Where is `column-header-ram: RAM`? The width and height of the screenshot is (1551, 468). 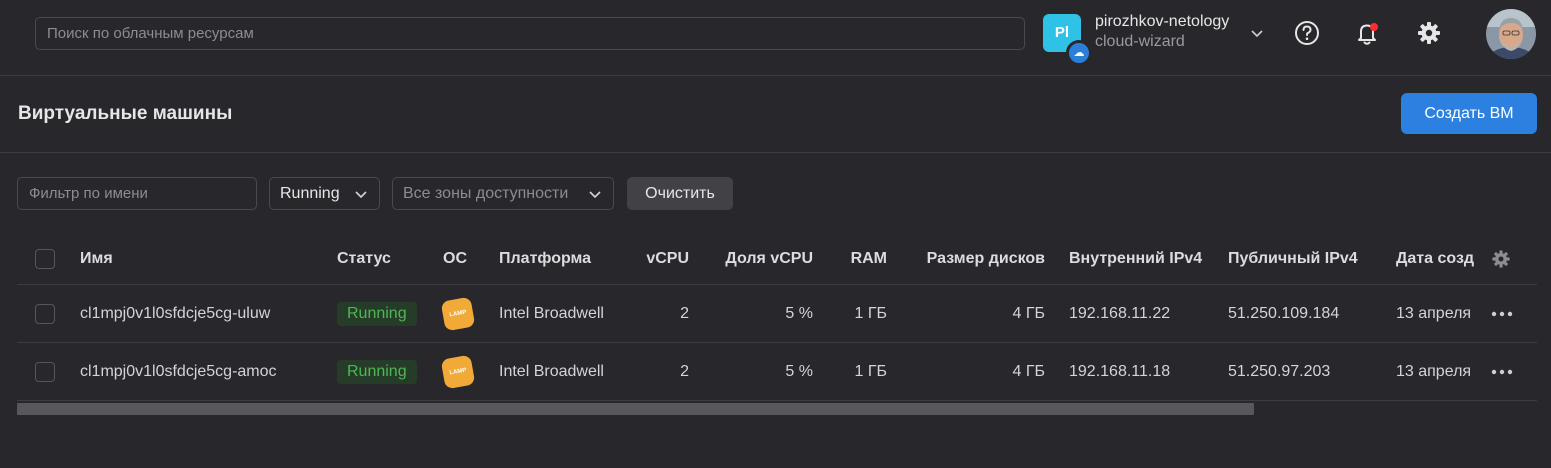
column-header-ram: RAM is located at coordinates (862, 258).